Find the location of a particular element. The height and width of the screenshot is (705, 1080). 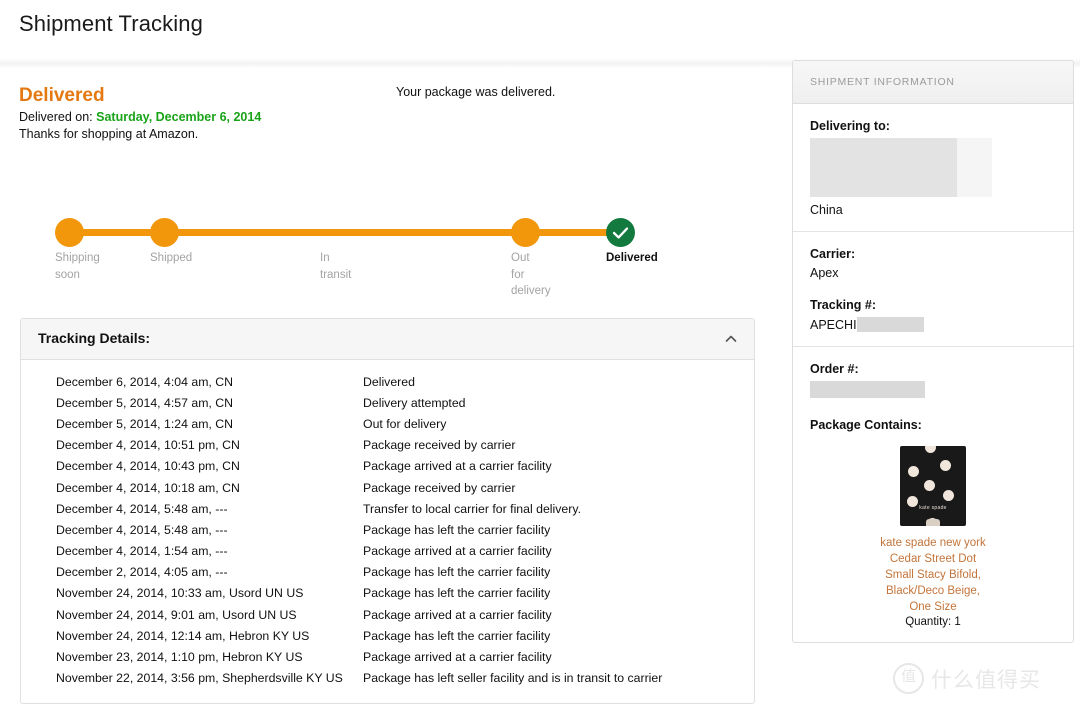

tracking-details-title: Tracking Details: is located at coordinates (94, 338).